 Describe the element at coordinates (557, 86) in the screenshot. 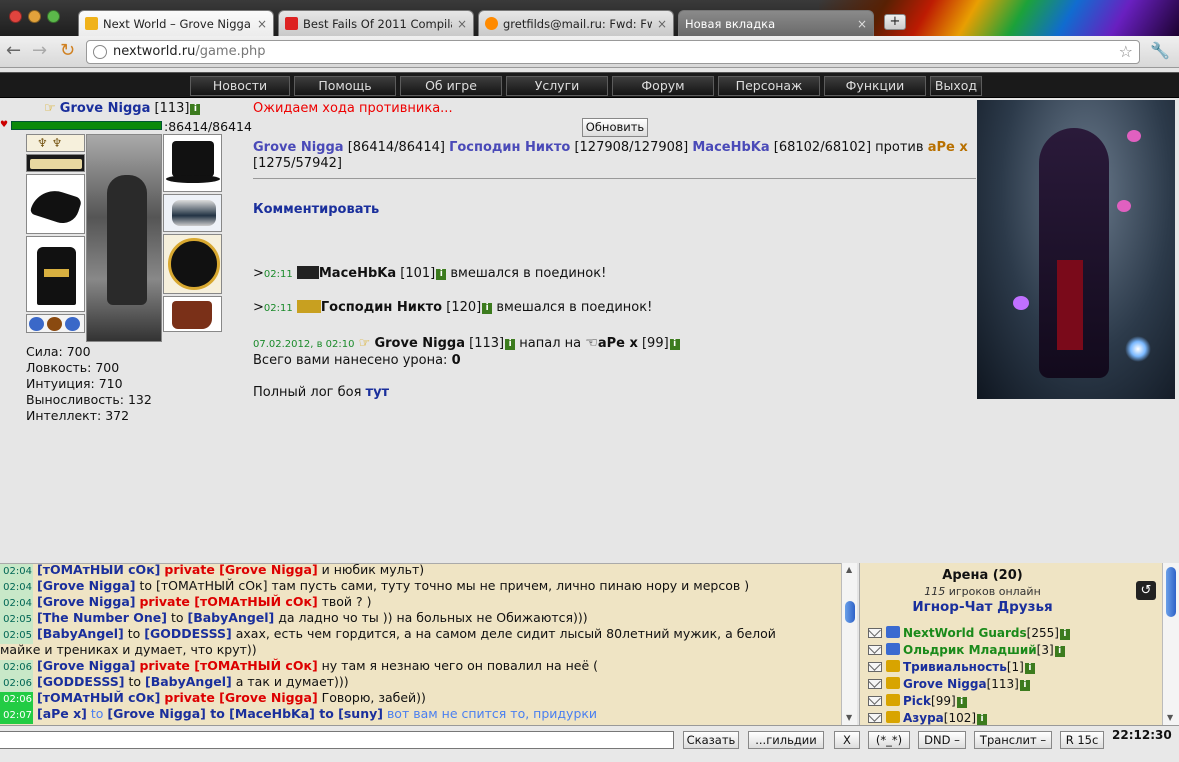

I see `nav-services: Услуги` at that location.